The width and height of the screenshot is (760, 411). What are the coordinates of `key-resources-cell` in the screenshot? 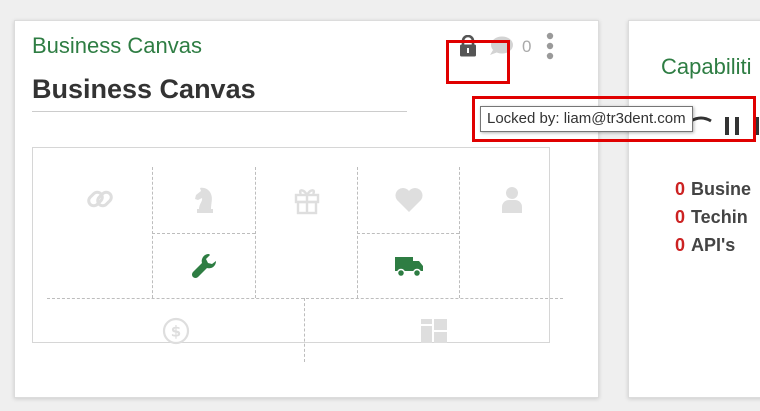 It's located at (204, 266).